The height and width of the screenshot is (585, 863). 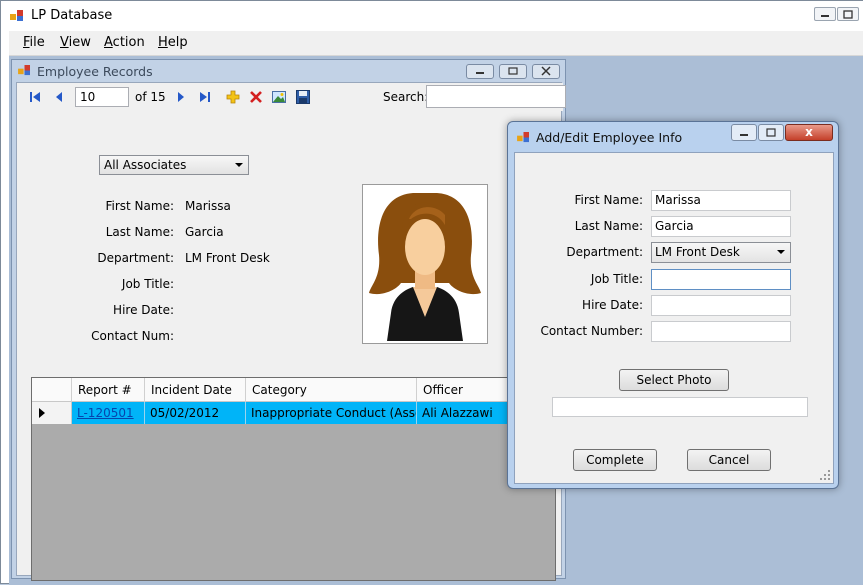 I want to click on department-select: LM Front Desk, so click(x=721, y=252).